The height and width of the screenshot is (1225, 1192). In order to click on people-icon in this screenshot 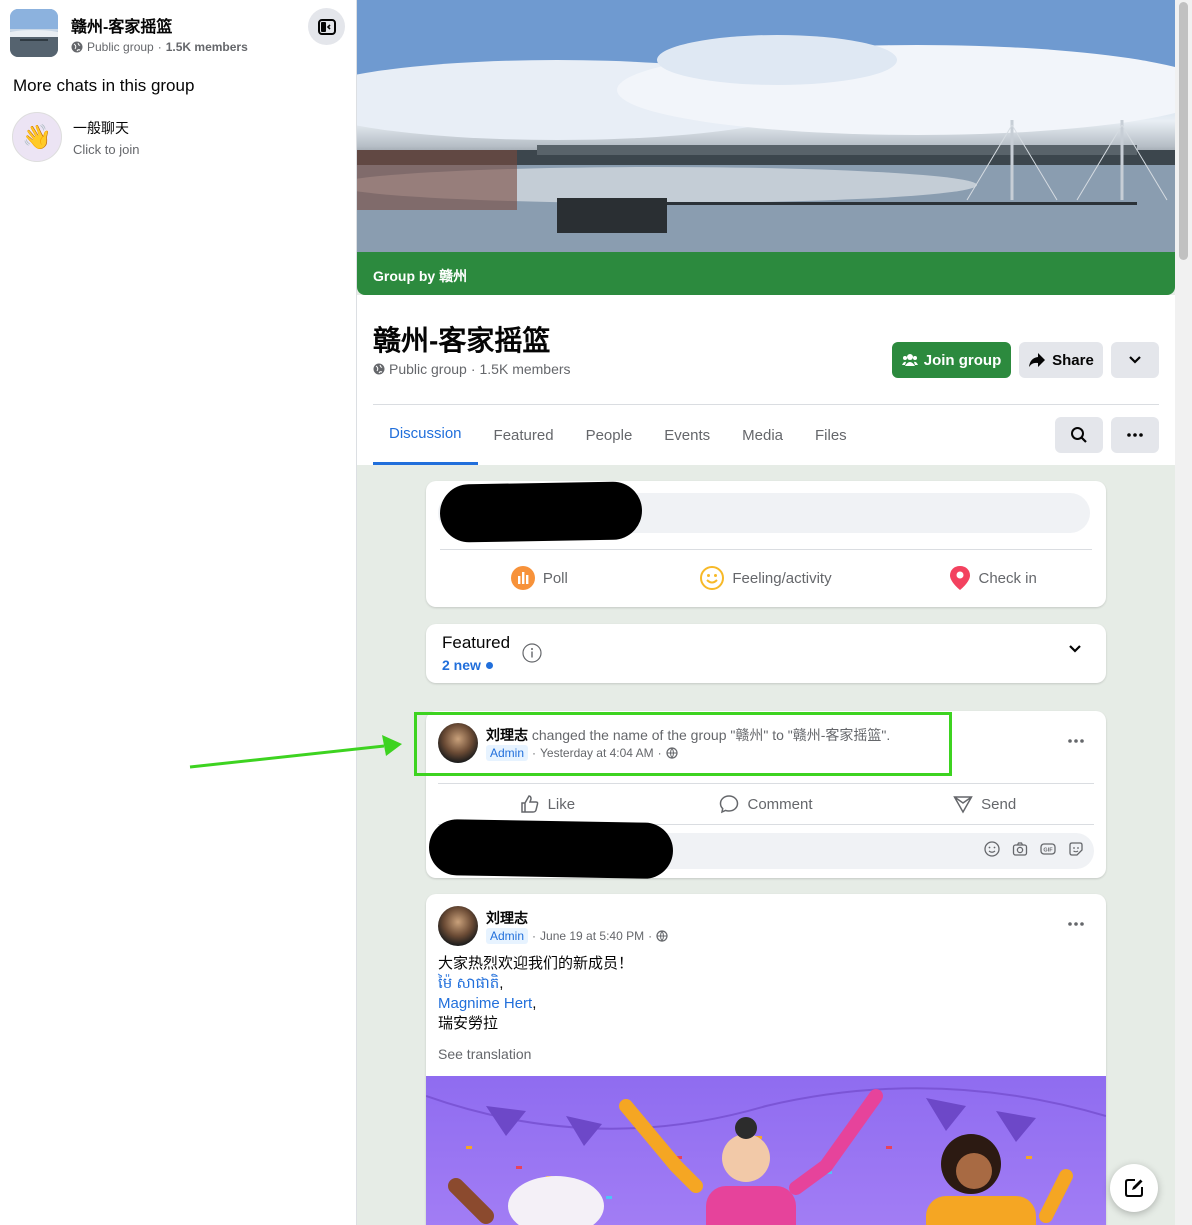, I will do `click(909, 360)`.